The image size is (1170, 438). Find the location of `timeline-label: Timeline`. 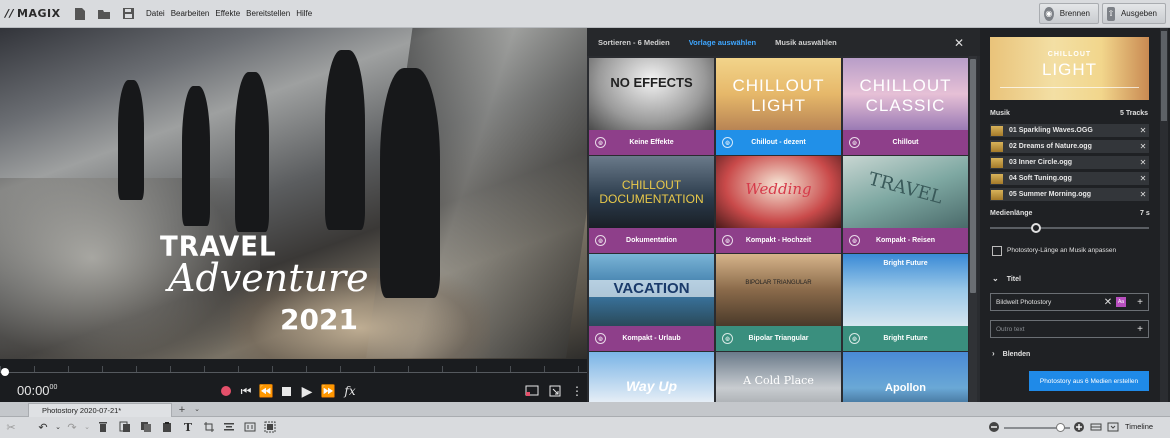

timeline-label: Timeline is located at coordinates (1139, 426).